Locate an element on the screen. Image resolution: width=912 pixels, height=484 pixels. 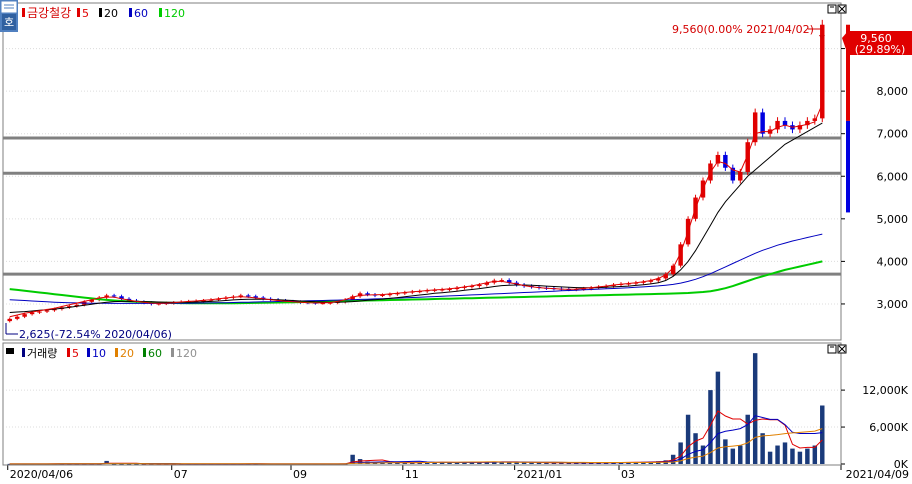
legend-ma-20: 20 is located at coordinates (111, 13).